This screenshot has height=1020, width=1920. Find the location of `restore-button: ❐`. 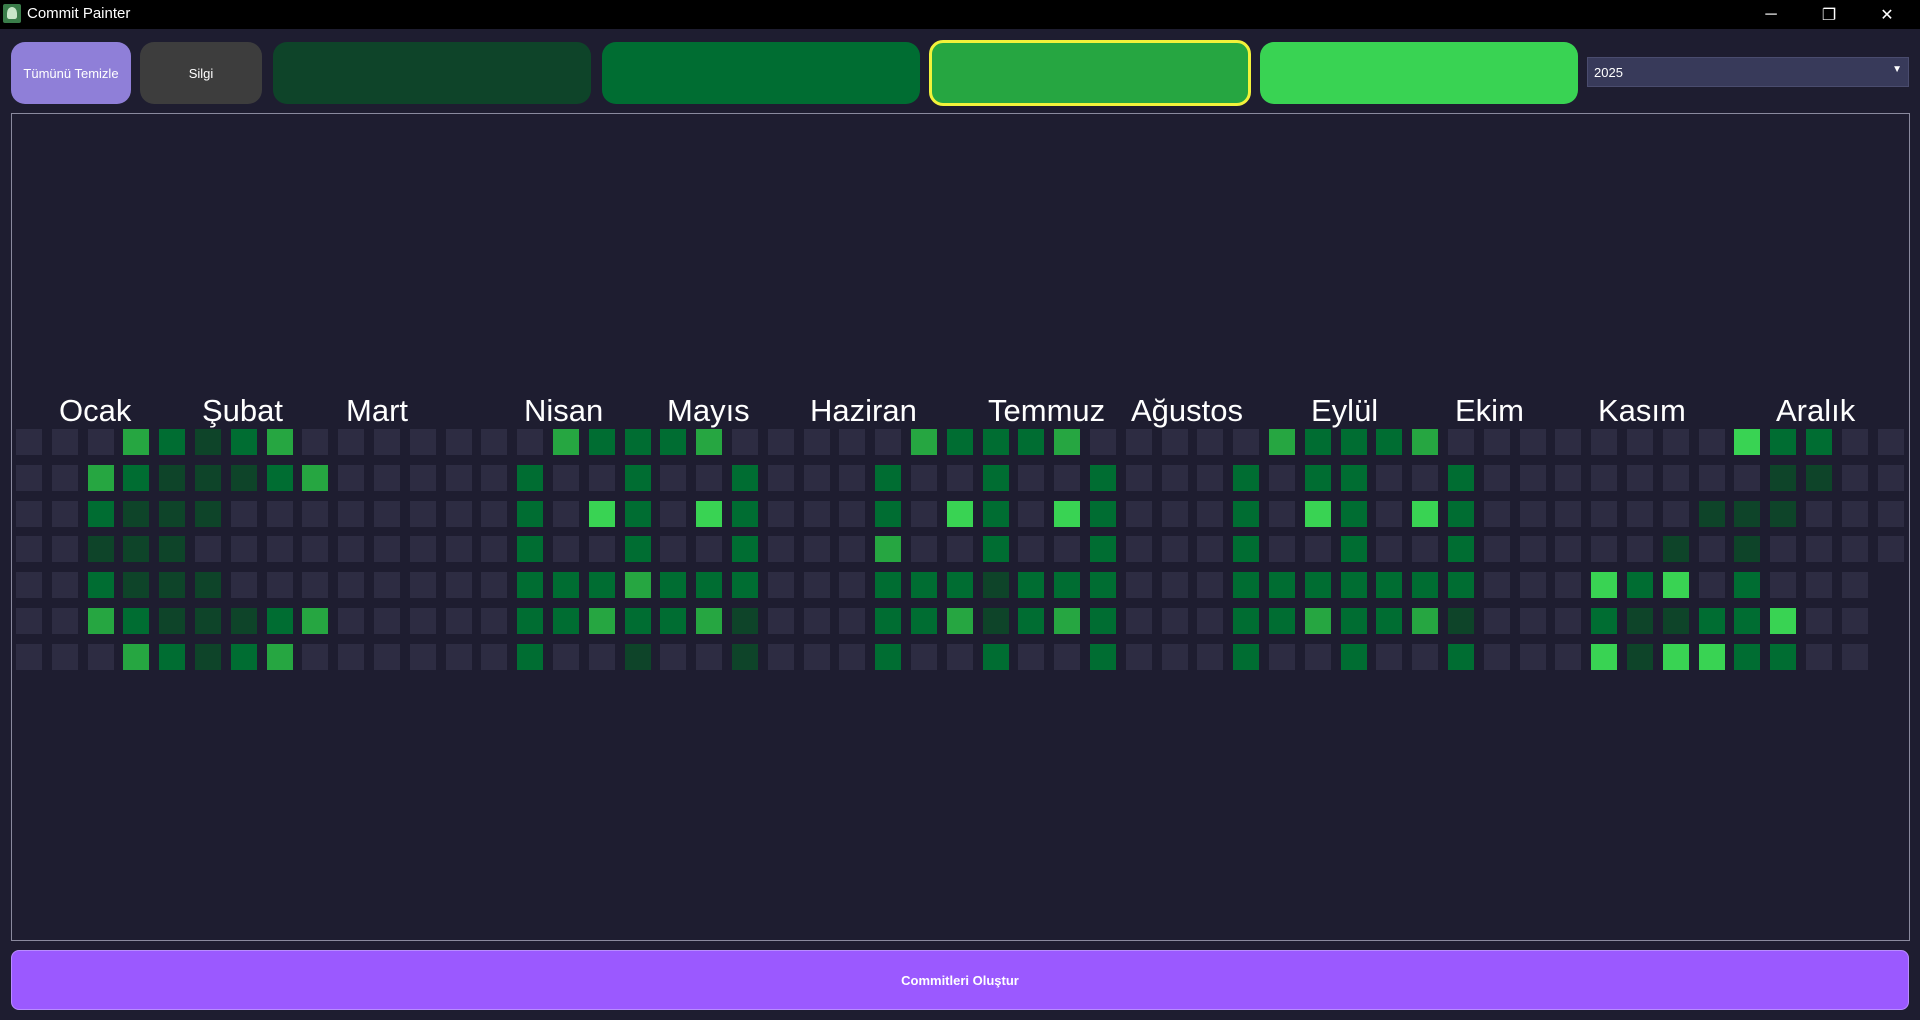

restore-button: ❐ is located at coordinates (1829, 14).